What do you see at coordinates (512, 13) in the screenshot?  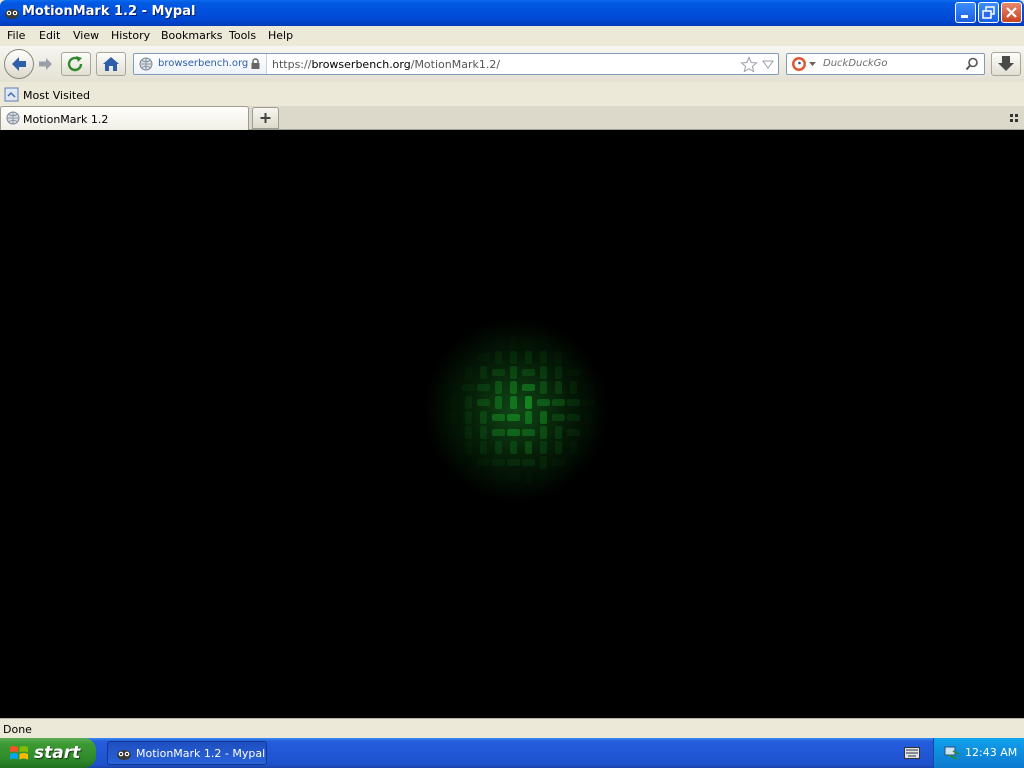 I see `window-title-bar: MotionMark 1.2 - Mypal` at bounding box center [512, 13].